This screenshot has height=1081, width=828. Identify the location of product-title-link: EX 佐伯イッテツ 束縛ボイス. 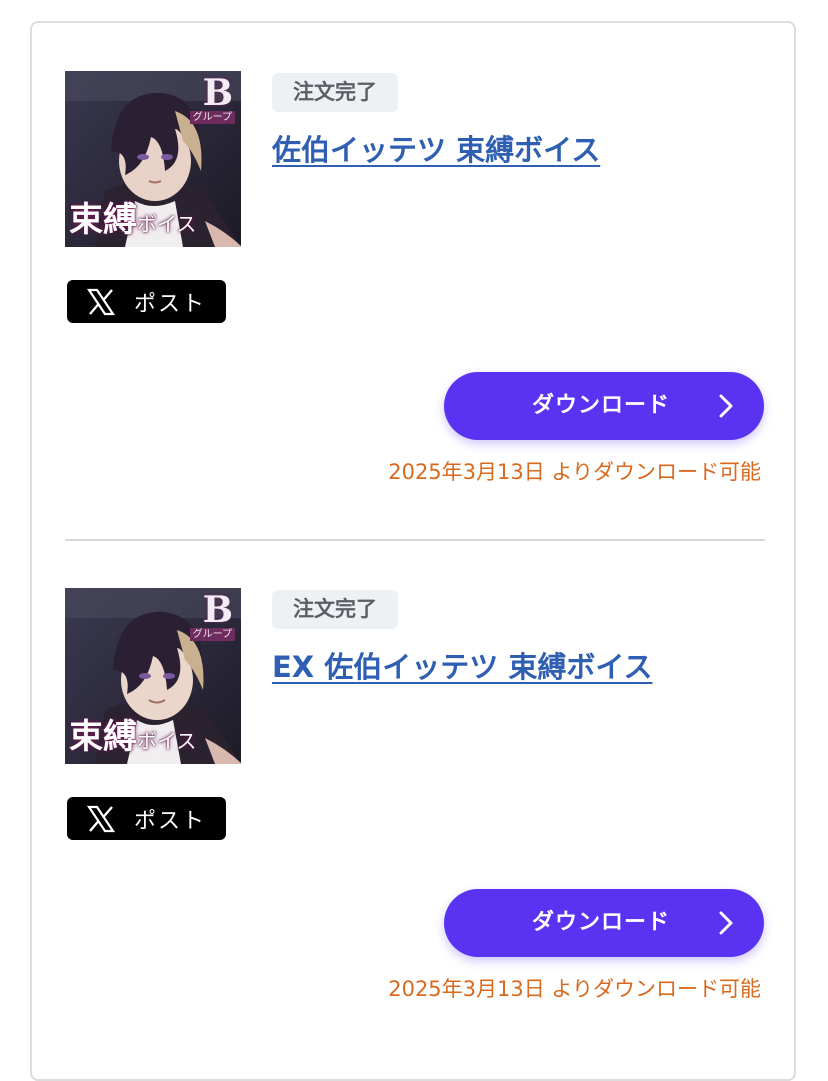
(462, 665).